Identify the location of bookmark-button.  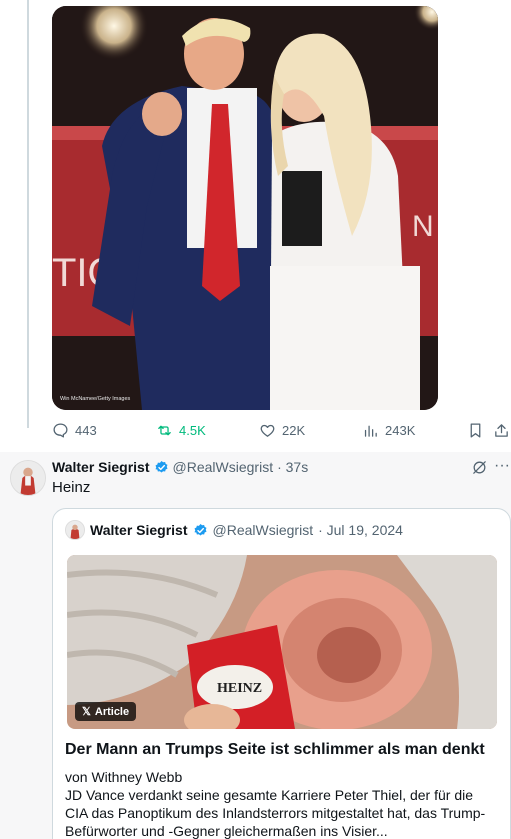
(475, 430).